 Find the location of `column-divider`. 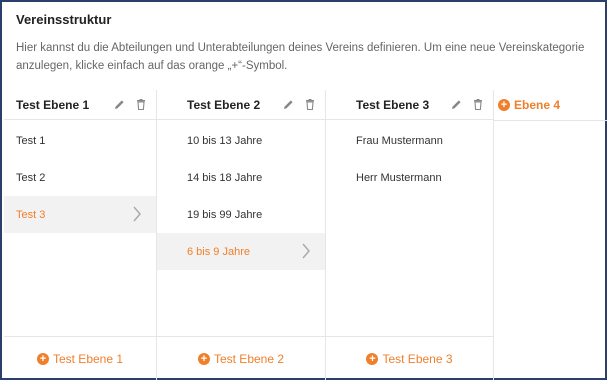

column-divider is located at coordinates (550, 120).